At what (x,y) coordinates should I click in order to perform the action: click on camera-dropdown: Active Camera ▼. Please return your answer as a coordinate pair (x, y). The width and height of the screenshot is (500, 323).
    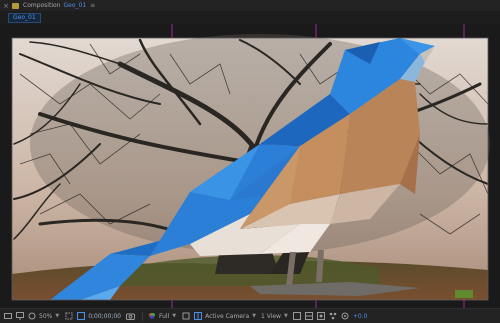
    Looking at the image, I should click on (230, 316).